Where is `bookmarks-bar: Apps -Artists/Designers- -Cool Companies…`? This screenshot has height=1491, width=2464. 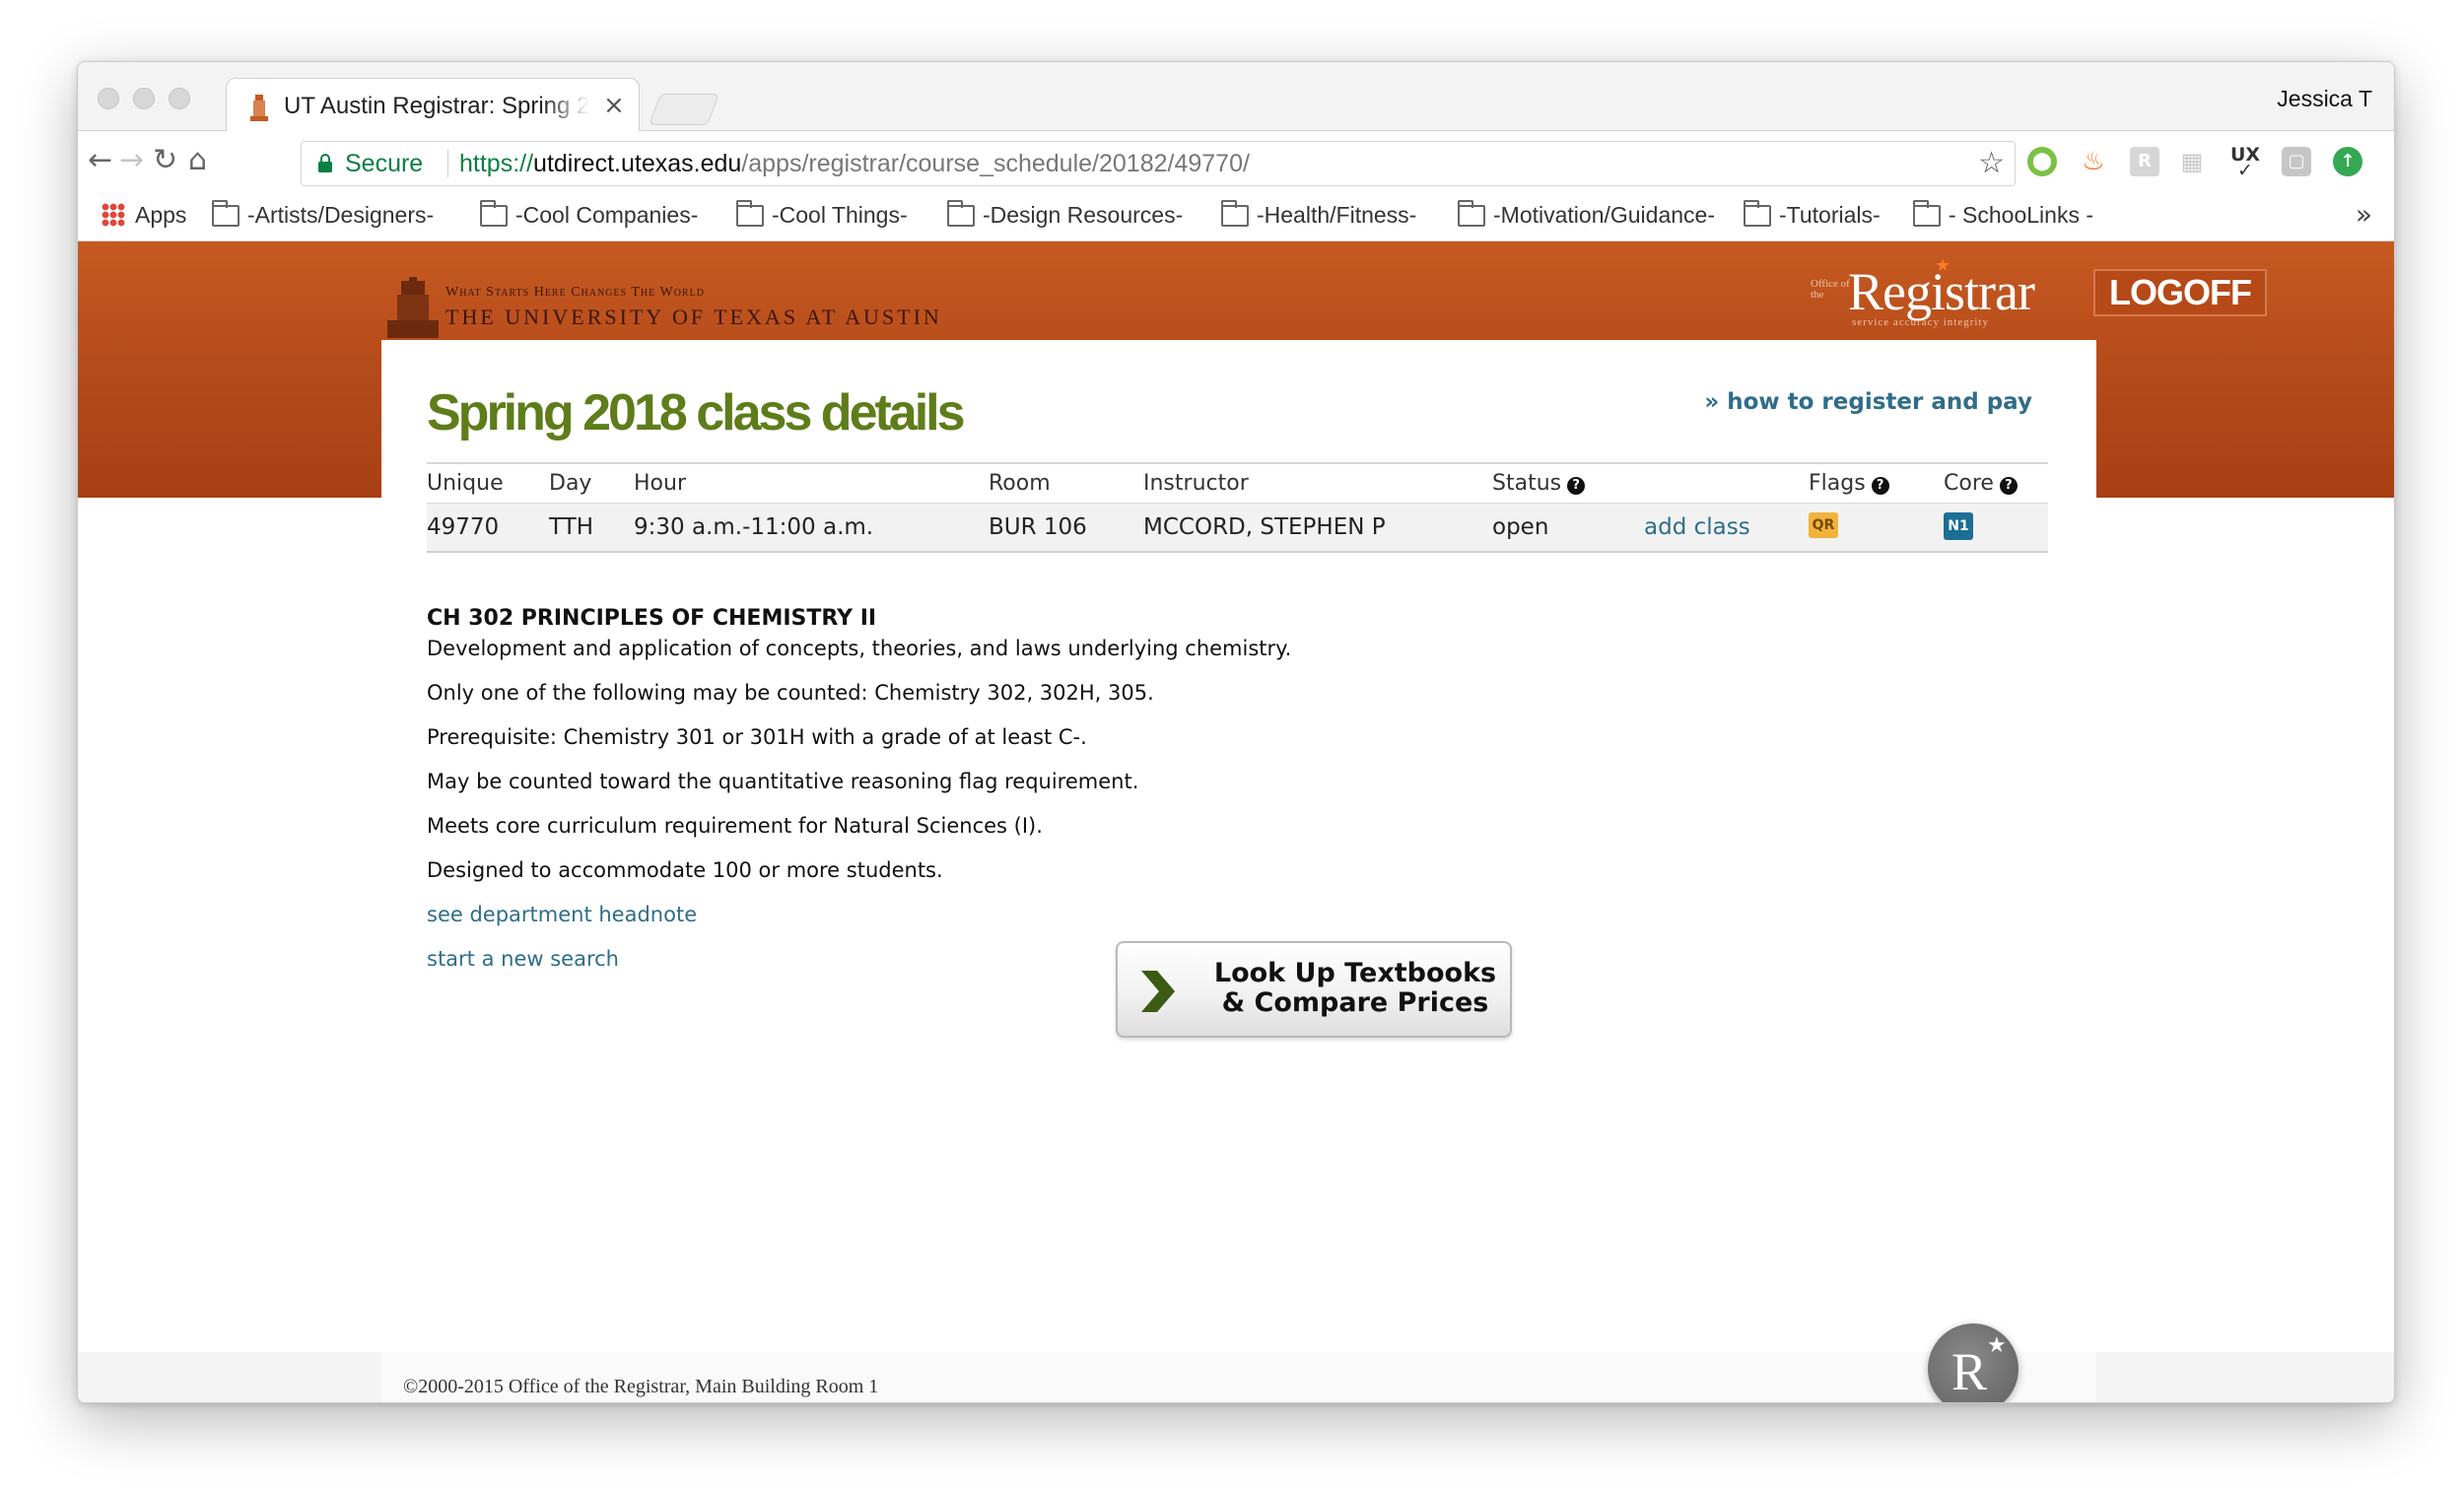
bookmarks-bar: Apps -Artists/Designers- -Cool Companies… is located at coordinates (1236, 215).